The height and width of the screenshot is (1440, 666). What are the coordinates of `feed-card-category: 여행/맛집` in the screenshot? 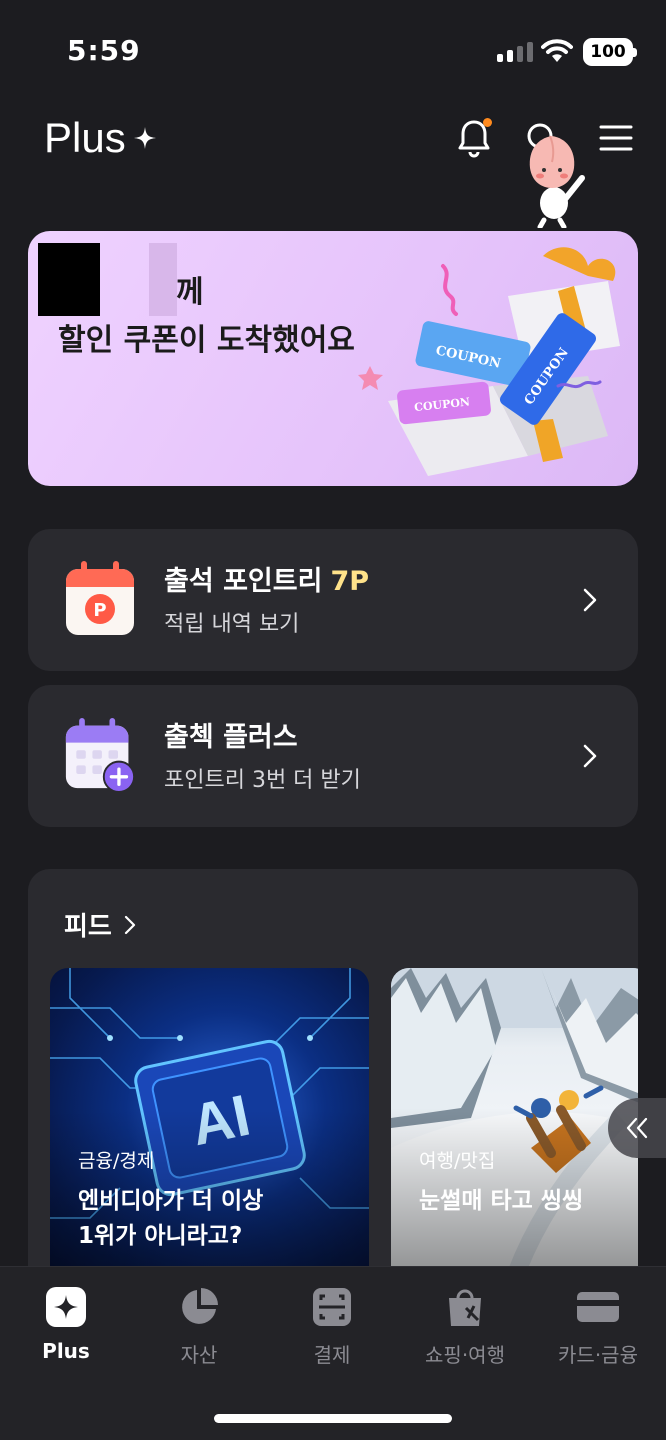 It's located at (457, 1161).